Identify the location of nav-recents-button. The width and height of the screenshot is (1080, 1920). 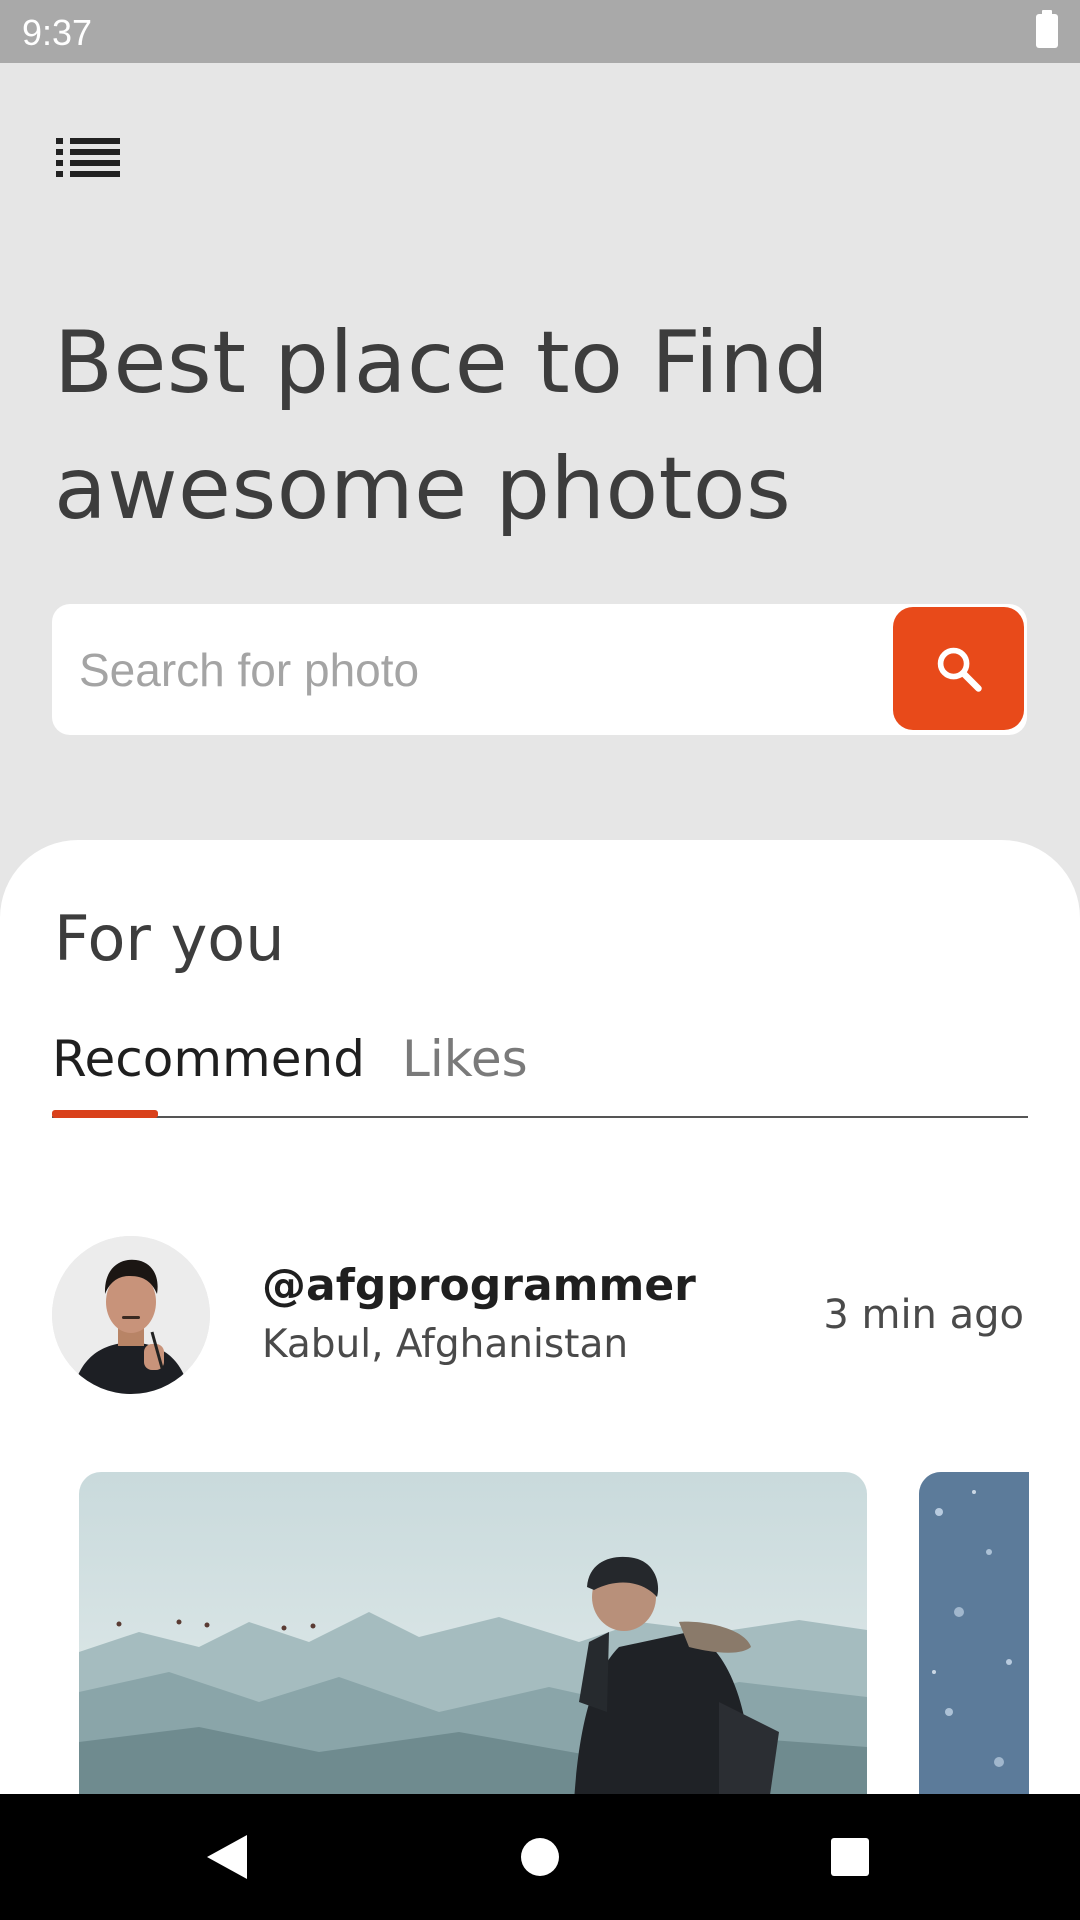
(850, 1857).